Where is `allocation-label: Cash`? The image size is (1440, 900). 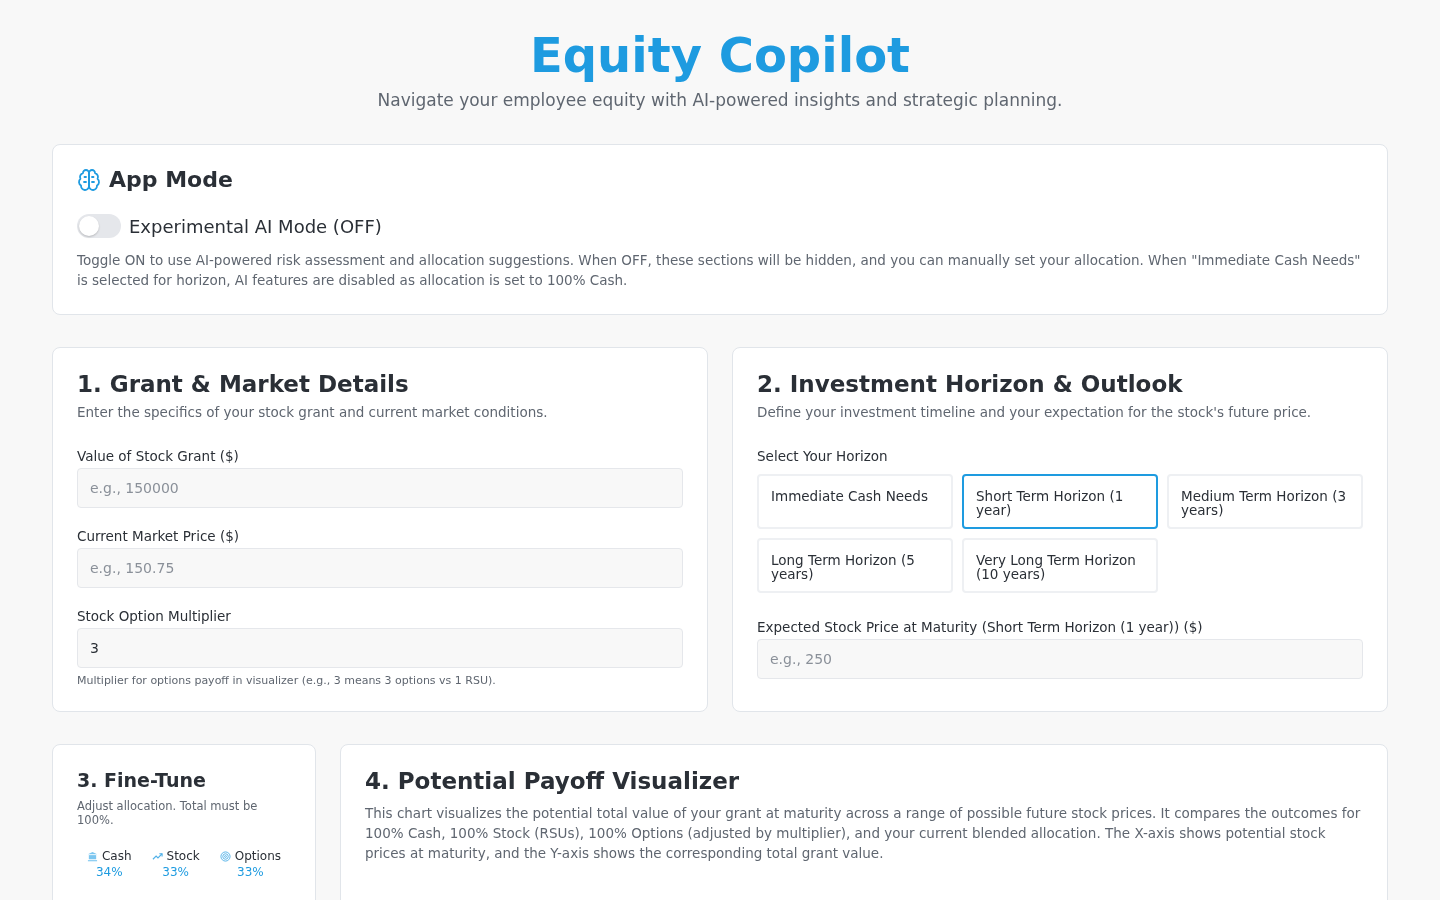
allocation-label: Cash is located at coordinates (116, 856).